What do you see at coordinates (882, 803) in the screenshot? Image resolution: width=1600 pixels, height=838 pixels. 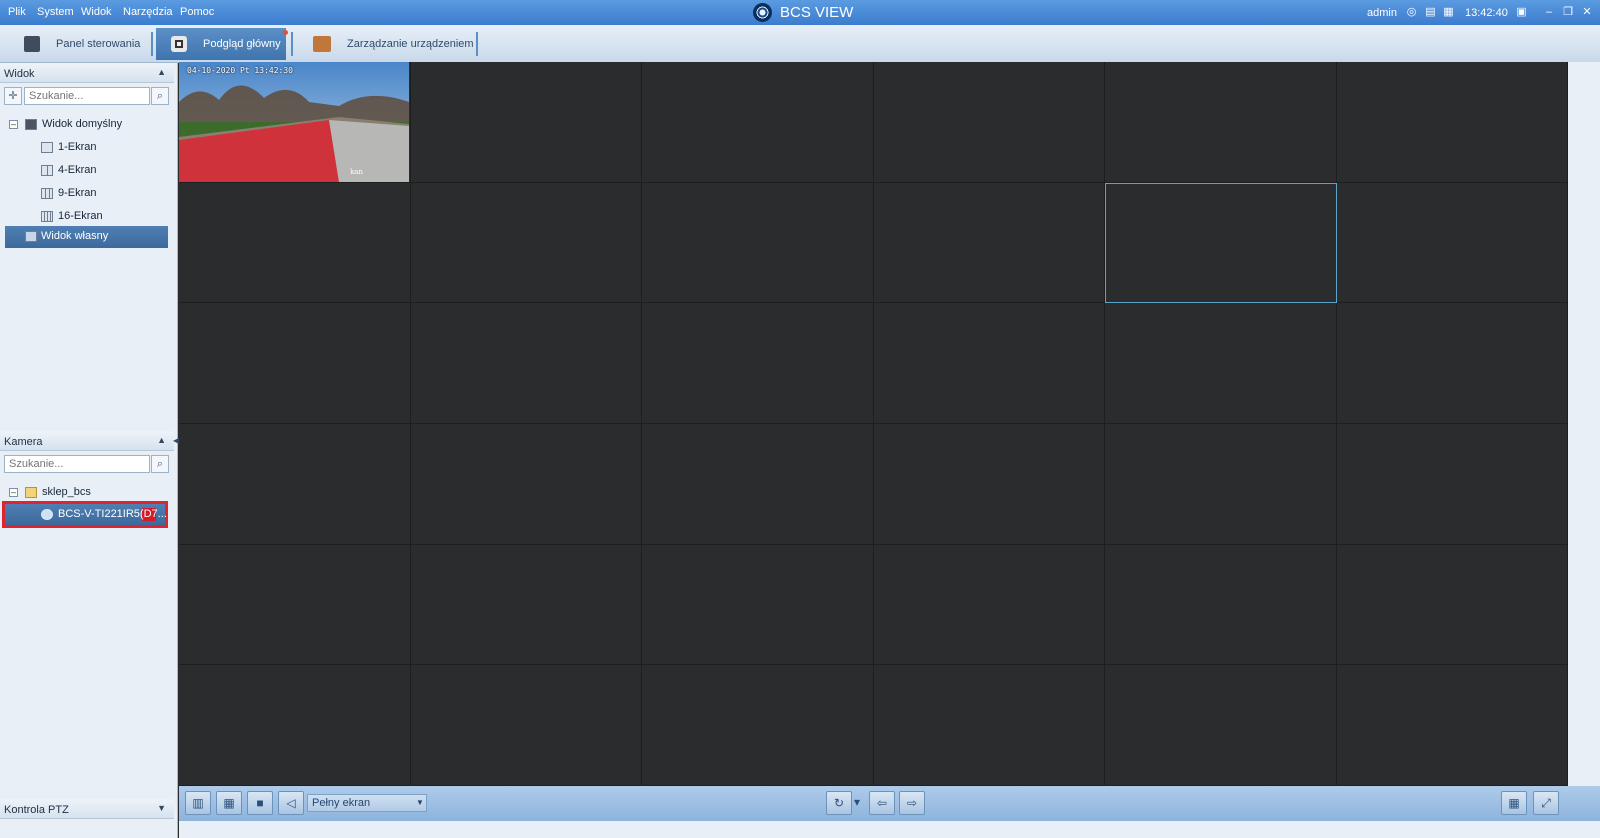 I see `previous-page-icon: ⇦` at bounding box center [882, 803].